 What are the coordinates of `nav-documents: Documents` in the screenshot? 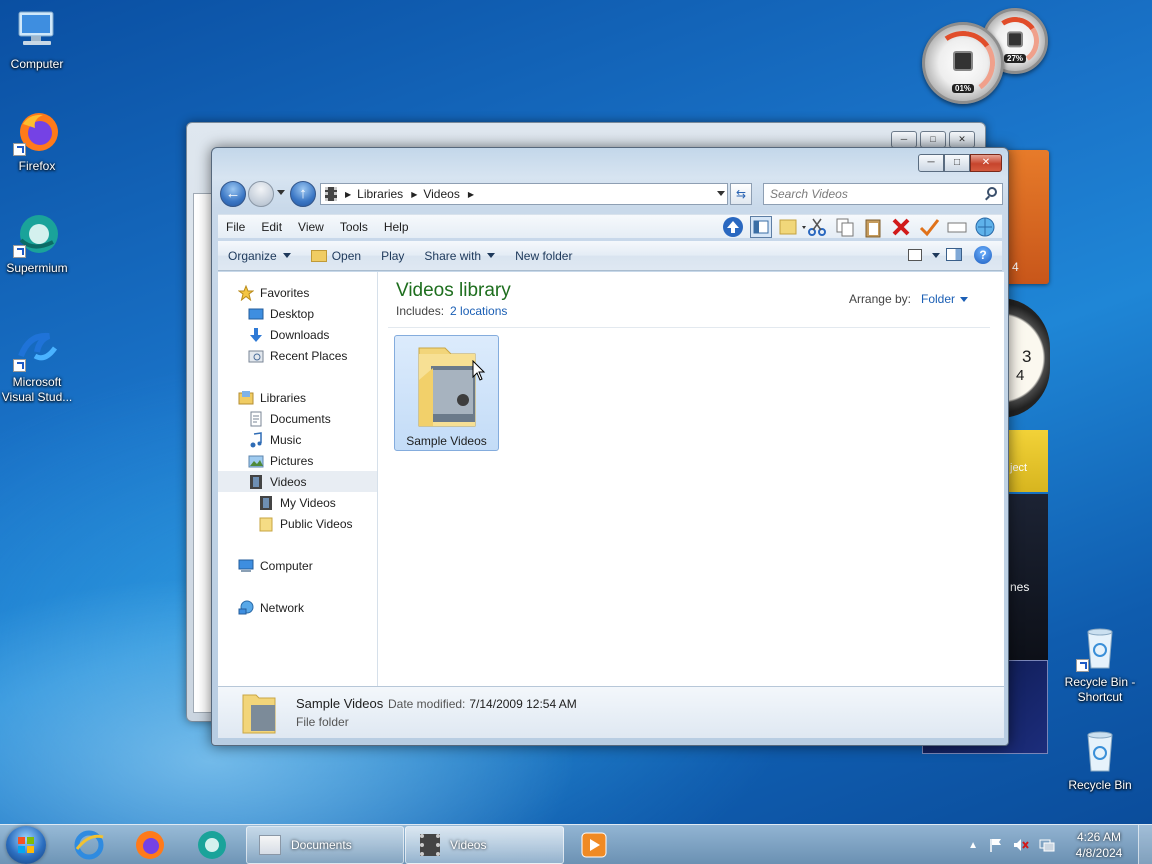 It's located at (297, 418).